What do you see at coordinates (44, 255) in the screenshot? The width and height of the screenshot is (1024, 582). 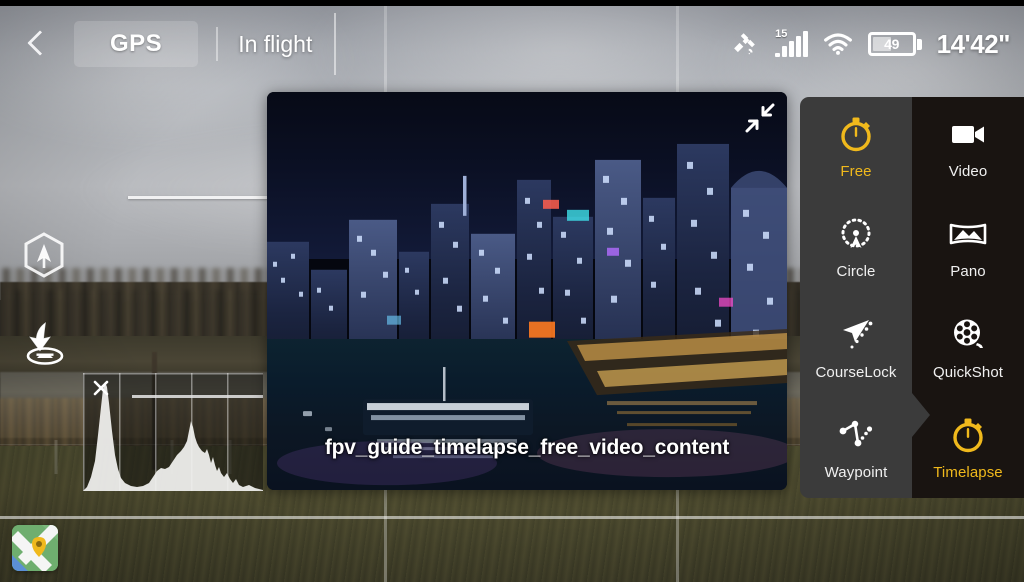 I see `hex-compass-icon` at bounding box center [44, 255].